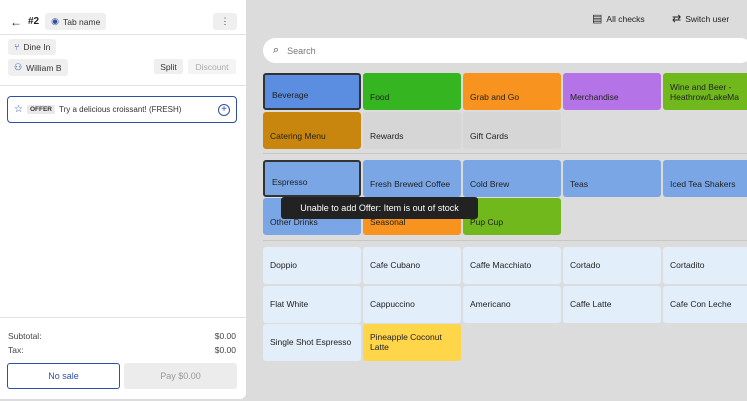  What do you see at coordinates (392, 303) in the screenshot?
I see `menu-item-label: Cappuccino` at bounding box center [392, 303].